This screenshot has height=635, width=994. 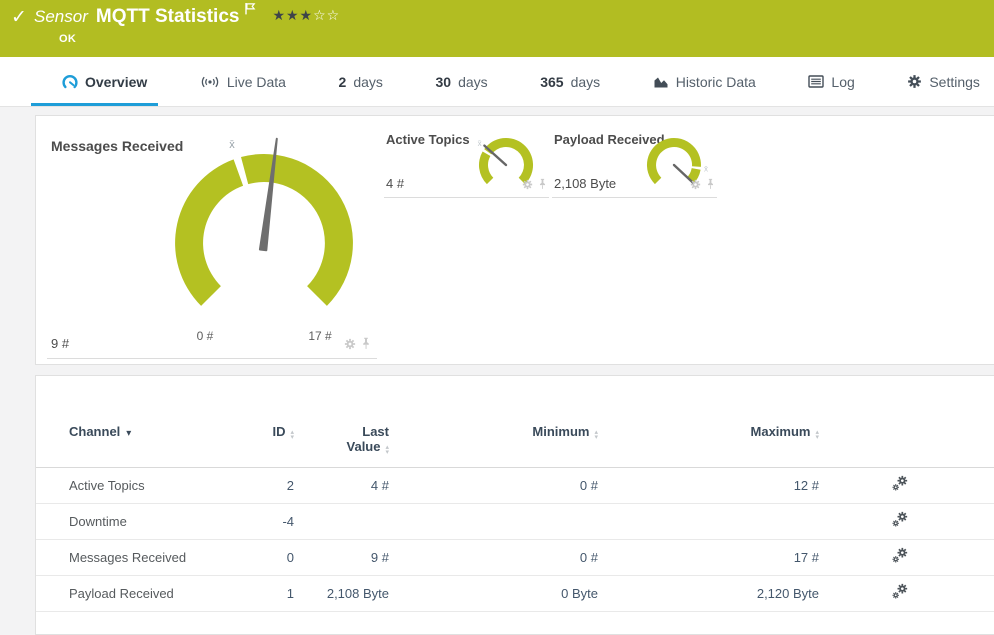 I want to click on gauge-icon, so click(x=70, y=81).